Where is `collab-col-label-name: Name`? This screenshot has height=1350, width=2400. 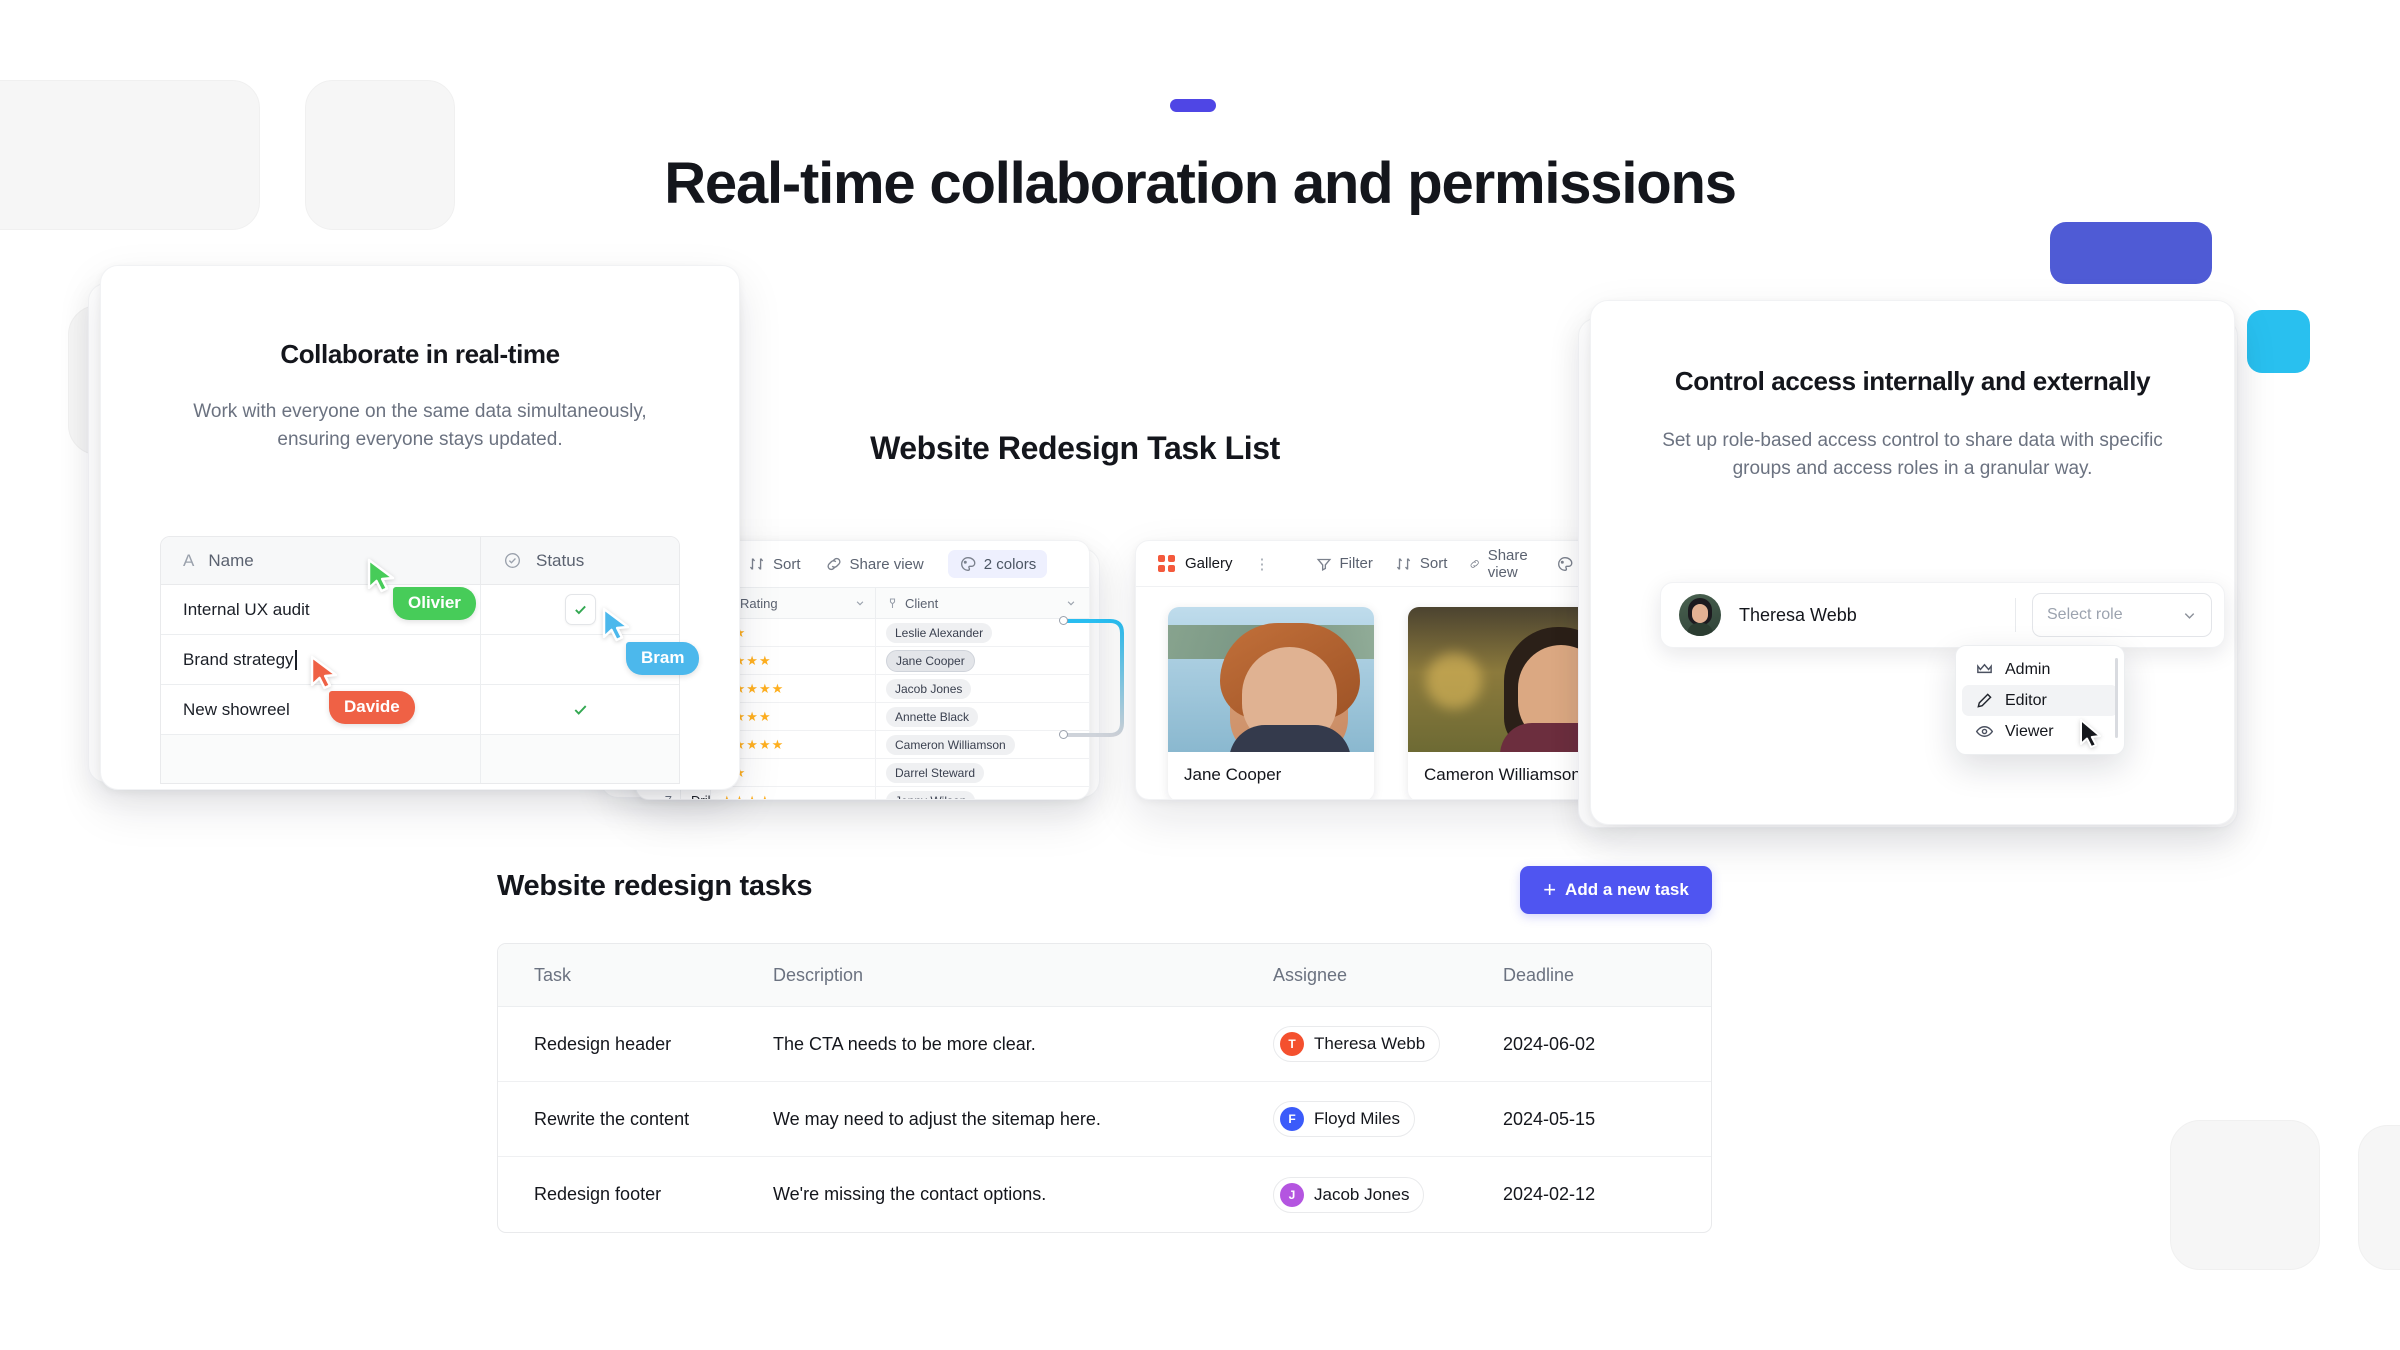
collab-col-label-name: Name is located at coordinates (231, 560).